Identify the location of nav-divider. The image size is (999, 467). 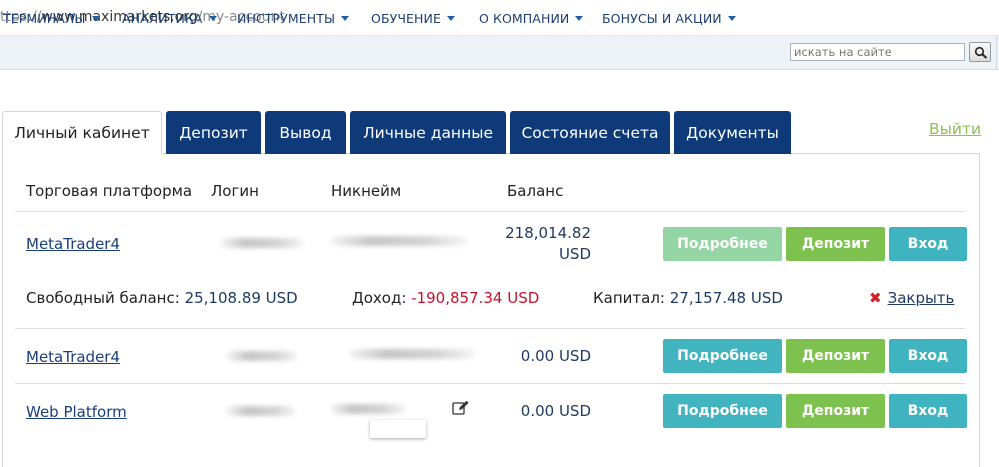
(996, 53).